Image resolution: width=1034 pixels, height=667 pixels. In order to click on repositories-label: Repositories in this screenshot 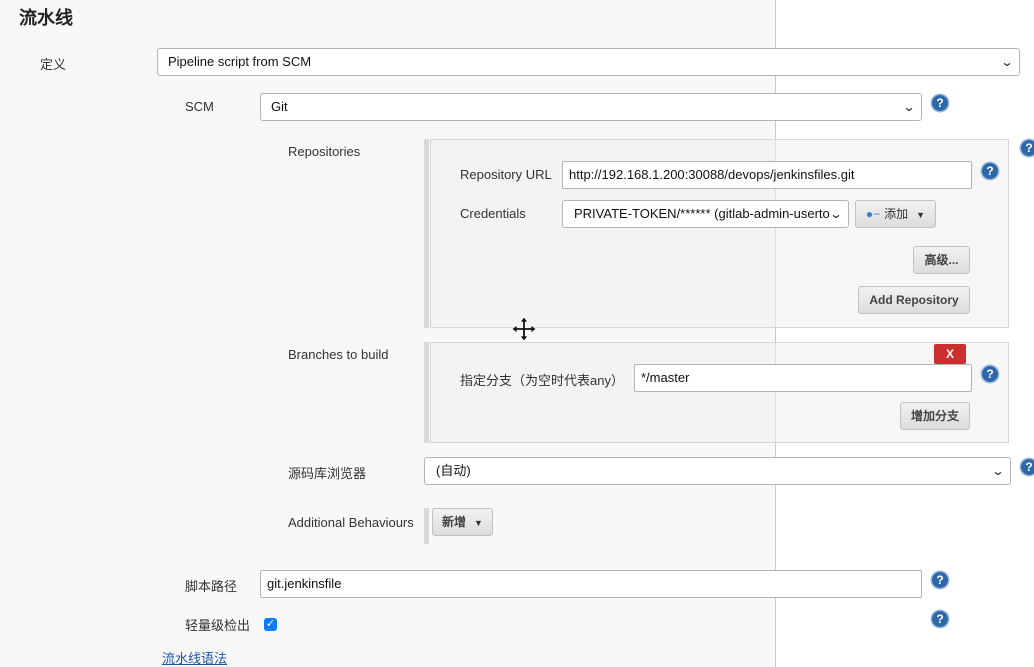, I will do `click(324, 151)`.